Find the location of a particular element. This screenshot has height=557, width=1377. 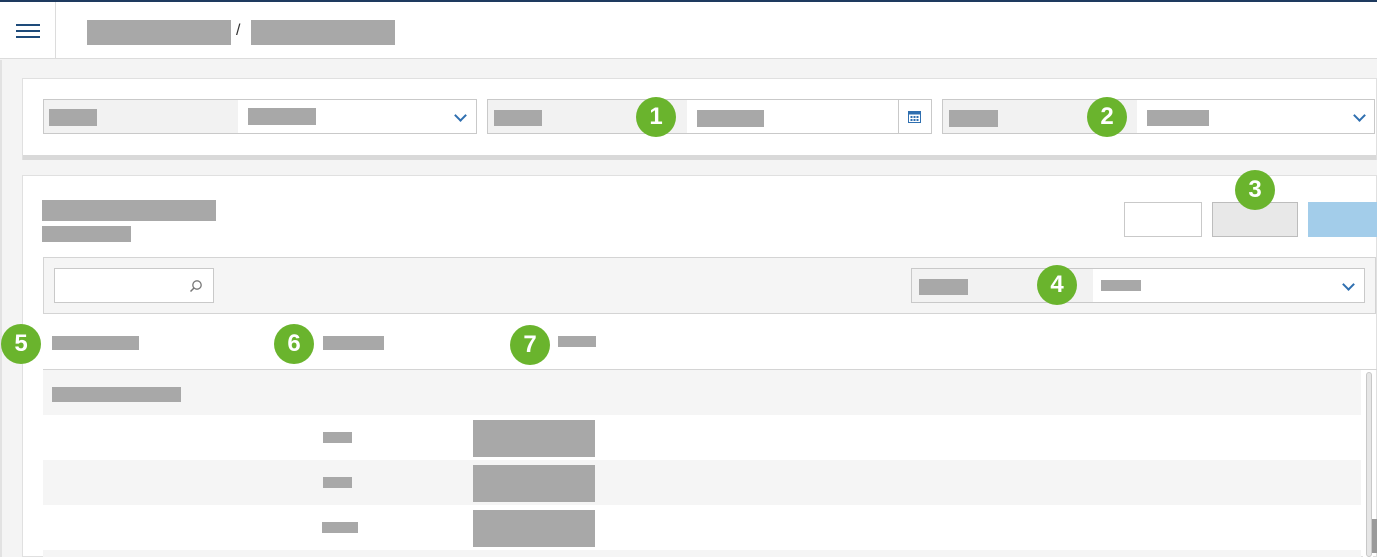

panel-title is located at coordinates (129, 210).